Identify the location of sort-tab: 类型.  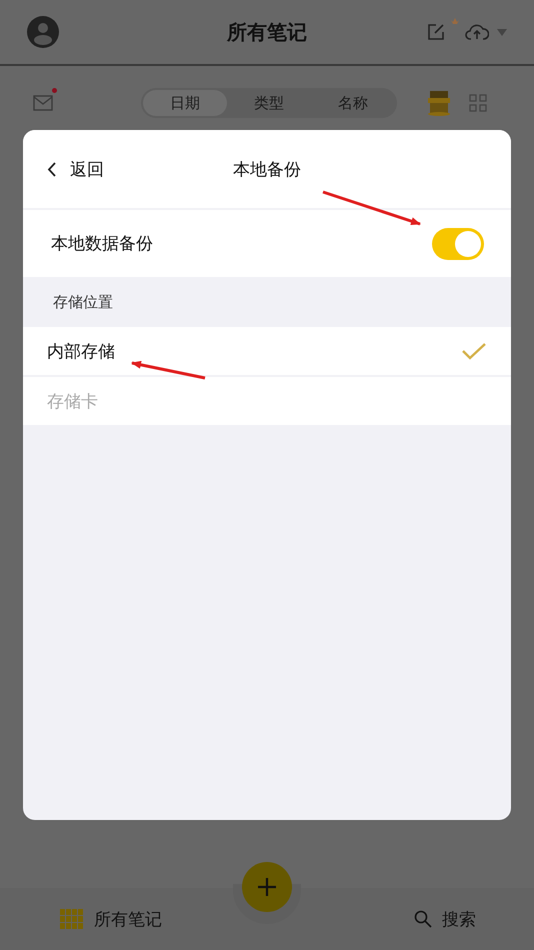
(269, 103).